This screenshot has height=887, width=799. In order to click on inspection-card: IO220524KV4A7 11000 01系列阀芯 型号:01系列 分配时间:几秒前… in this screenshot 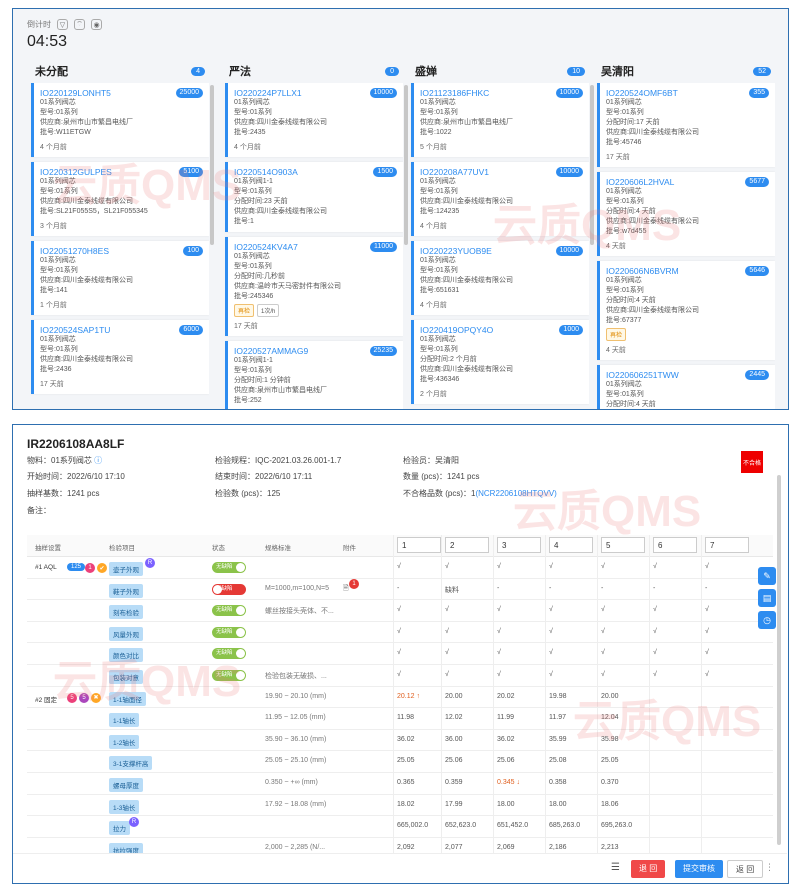, I will do `click(314, 286)`.